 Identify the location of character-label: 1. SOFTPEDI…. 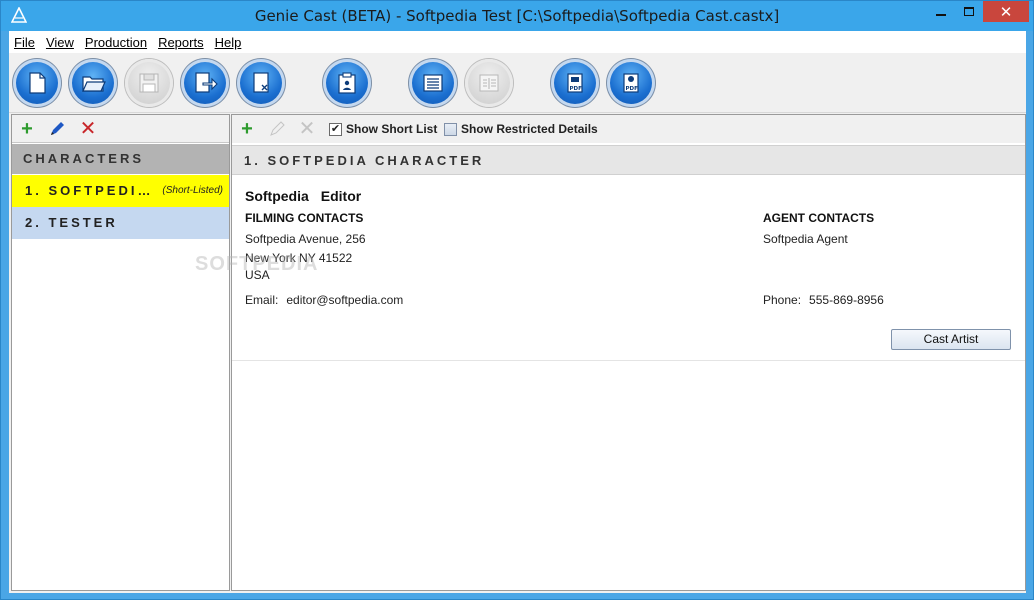
(89, 190).